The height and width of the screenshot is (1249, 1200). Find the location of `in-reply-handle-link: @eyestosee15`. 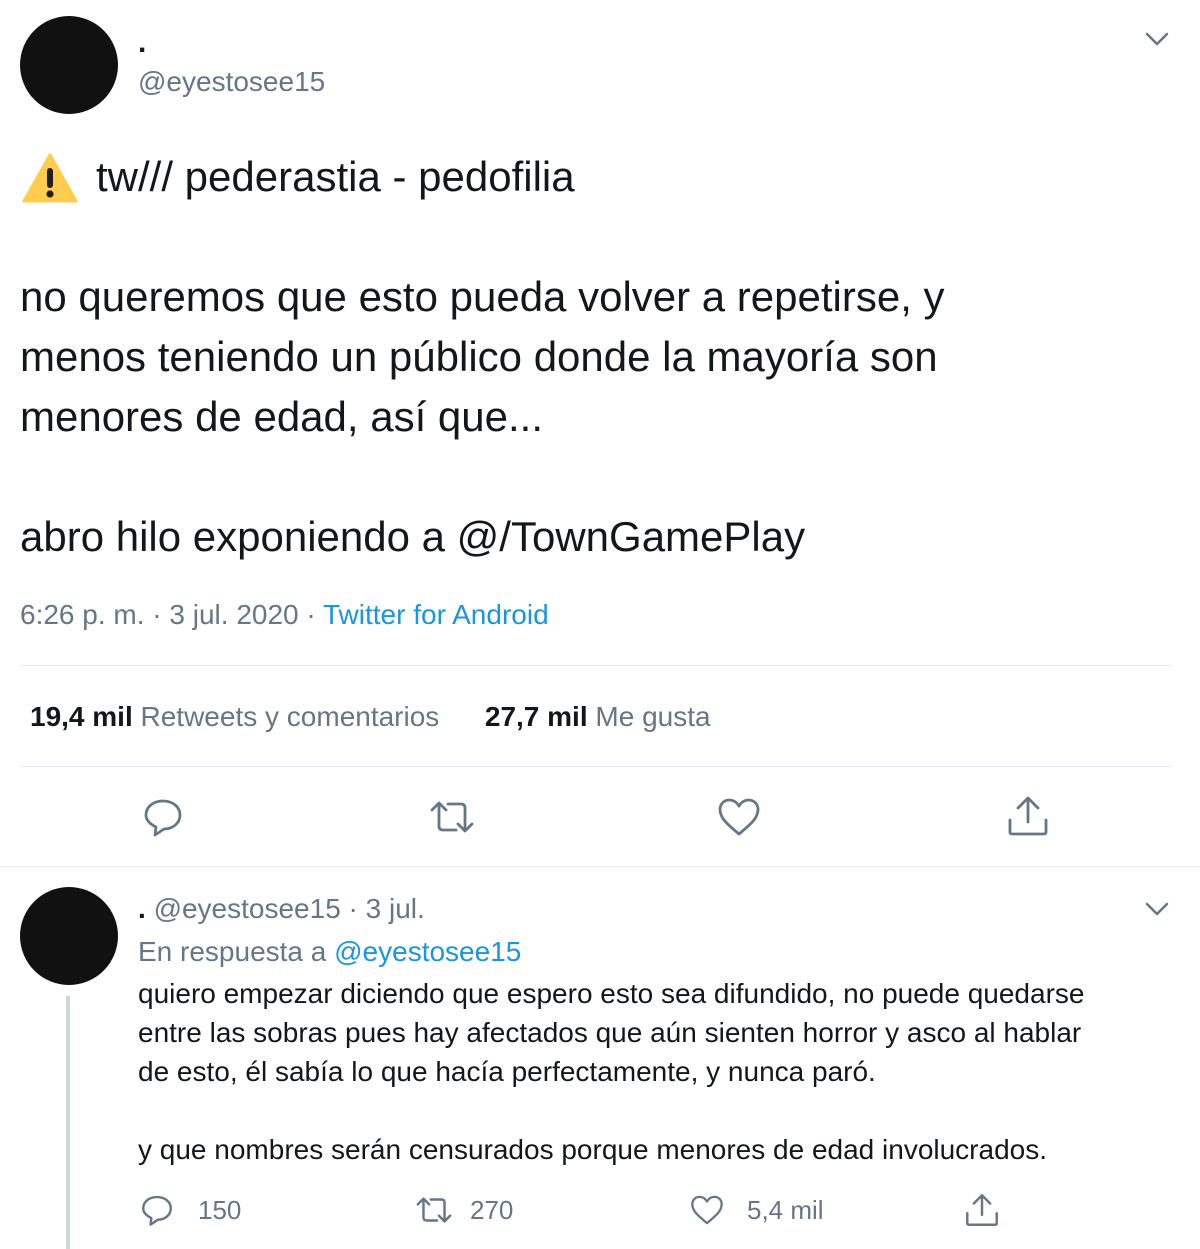

in-reply-handle-link: @eyestosee15 is located at coordinates (427, 951).